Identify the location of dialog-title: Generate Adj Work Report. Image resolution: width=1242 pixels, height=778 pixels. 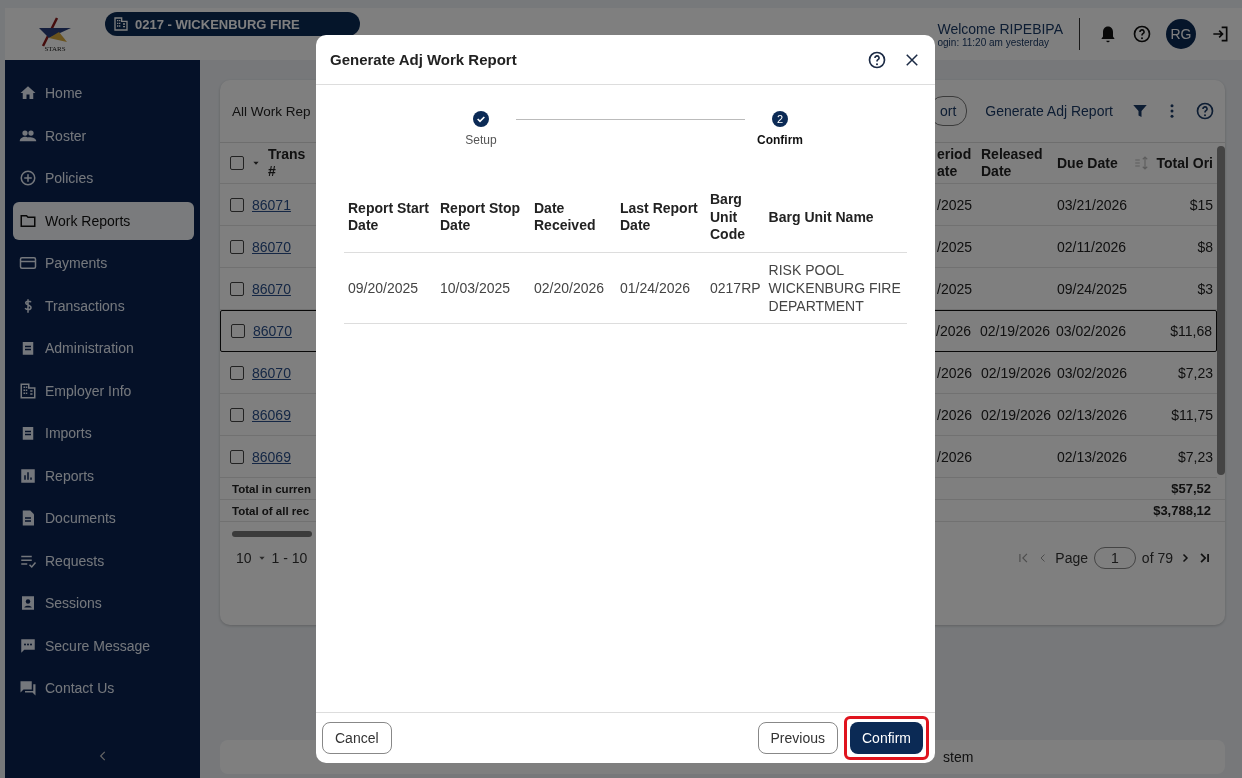
(423, 59).